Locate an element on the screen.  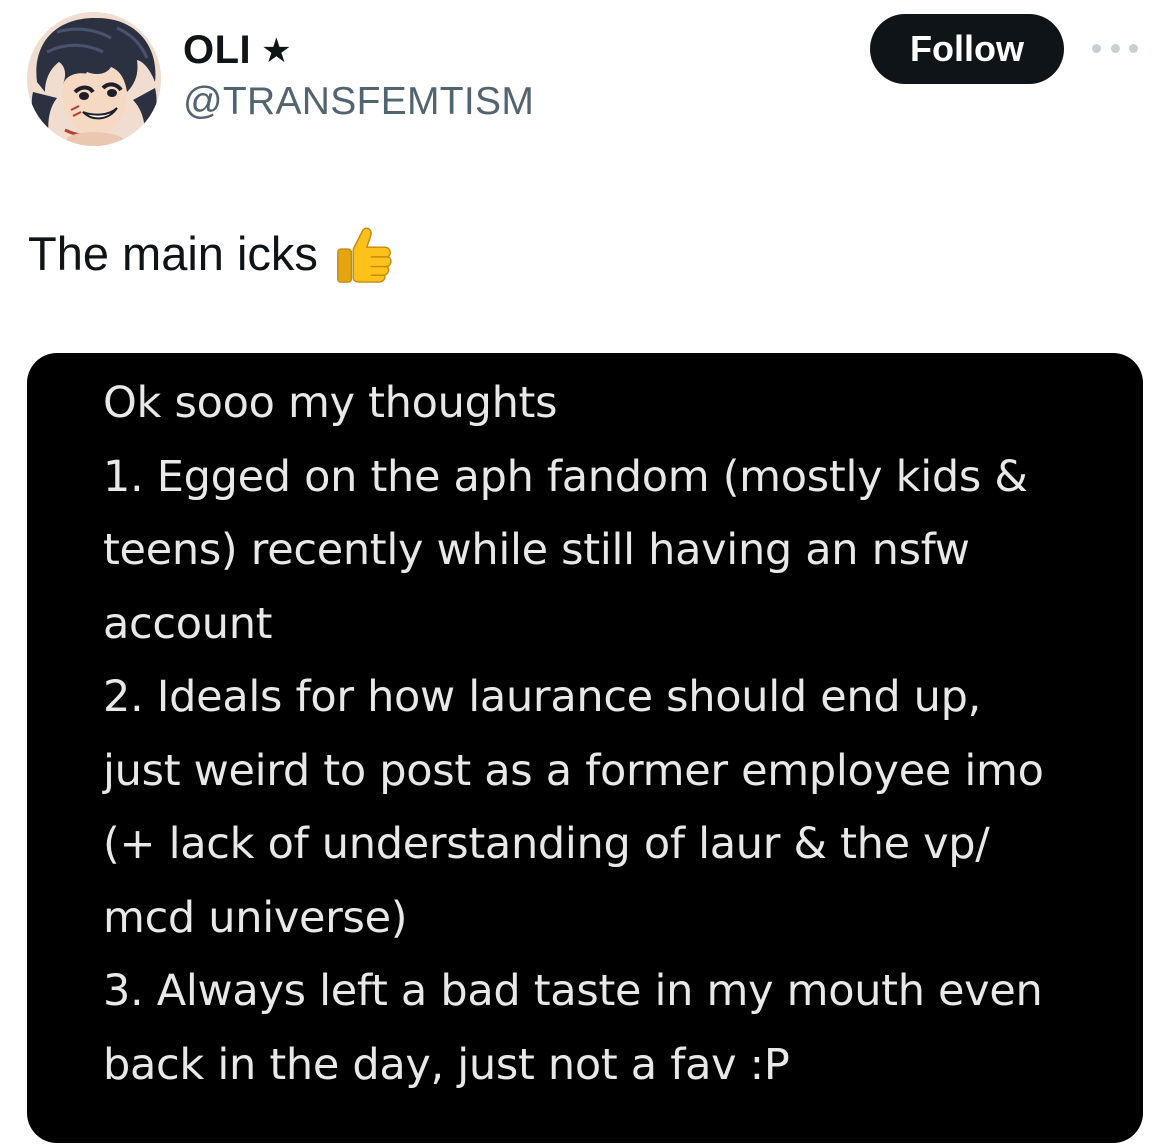
note-line: mcd universe) is located at coordinates (255, 917).